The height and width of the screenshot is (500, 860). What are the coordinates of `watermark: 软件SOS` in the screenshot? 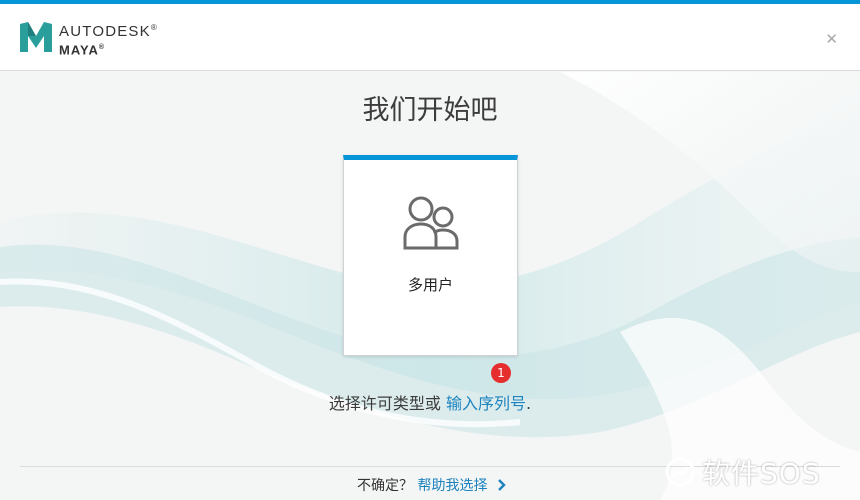 It's located at (757, 472).